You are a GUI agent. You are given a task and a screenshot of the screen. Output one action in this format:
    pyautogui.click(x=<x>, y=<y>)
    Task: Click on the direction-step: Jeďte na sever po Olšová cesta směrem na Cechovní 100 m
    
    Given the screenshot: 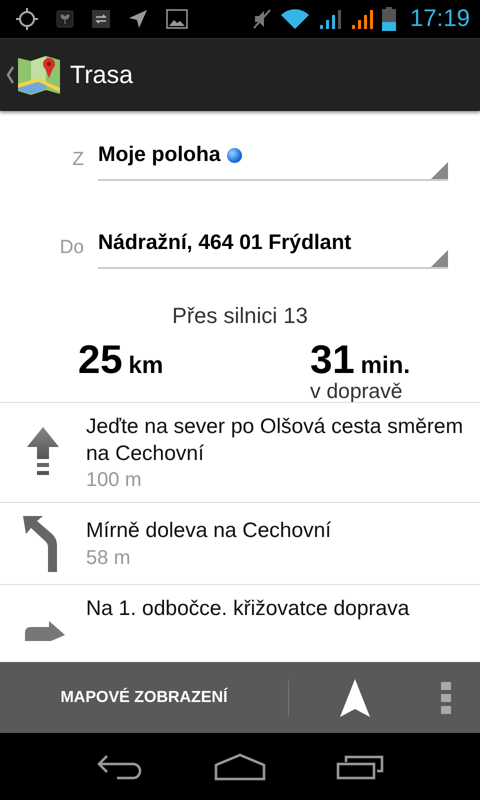 What is the action you would take?
    pyautogui.click(x=240, y=453)
    